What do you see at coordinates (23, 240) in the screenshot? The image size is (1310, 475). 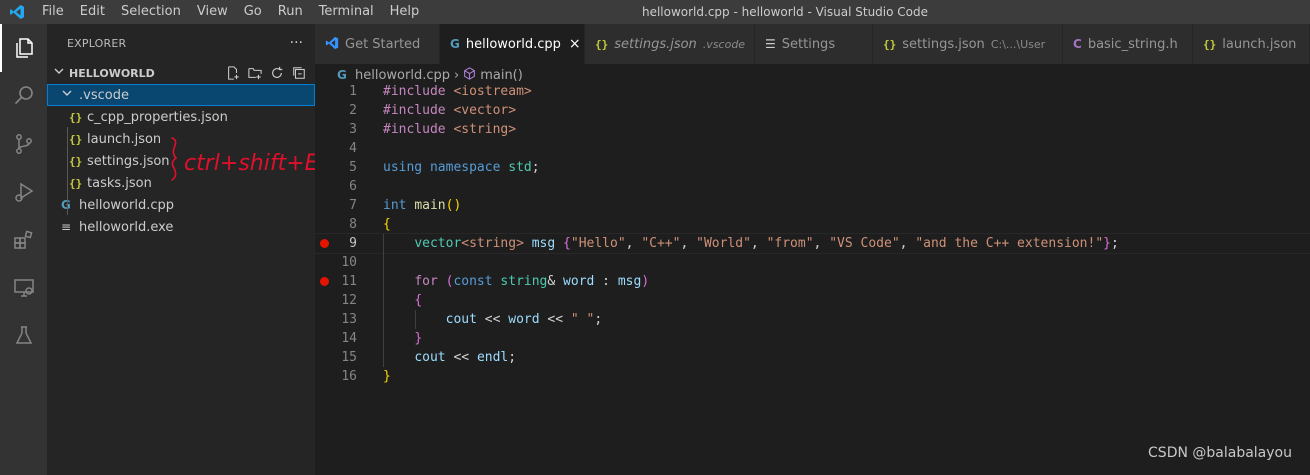 I see `extensions-icon` at bounding box center [23, 240].